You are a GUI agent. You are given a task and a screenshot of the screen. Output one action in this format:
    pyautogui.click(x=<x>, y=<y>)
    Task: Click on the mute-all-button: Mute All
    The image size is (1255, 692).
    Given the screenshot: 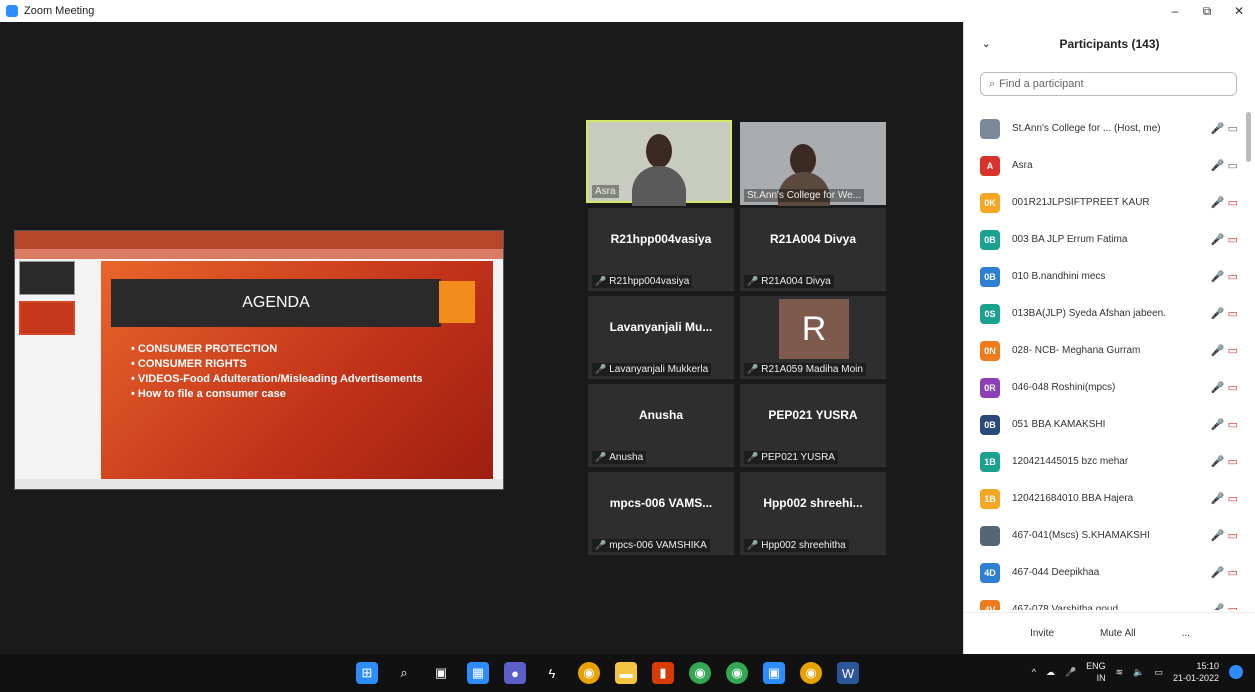 What is the action you would take?
    pyautogui.click(x=1118, y=633)
    